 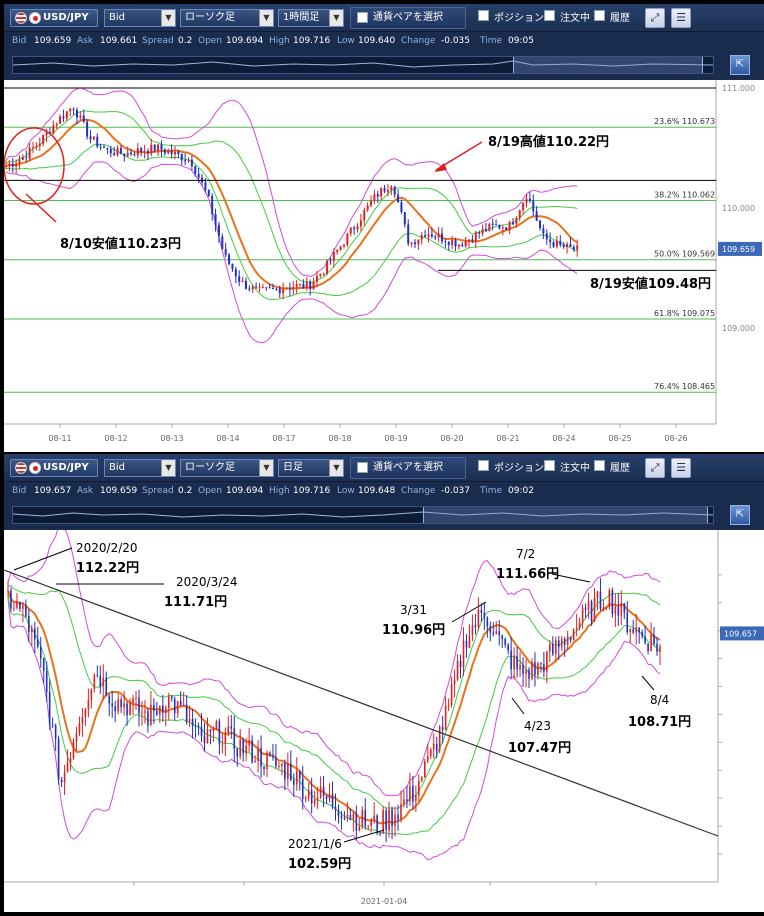 I want to click on time-label: Time, so click(x=491, y=491).